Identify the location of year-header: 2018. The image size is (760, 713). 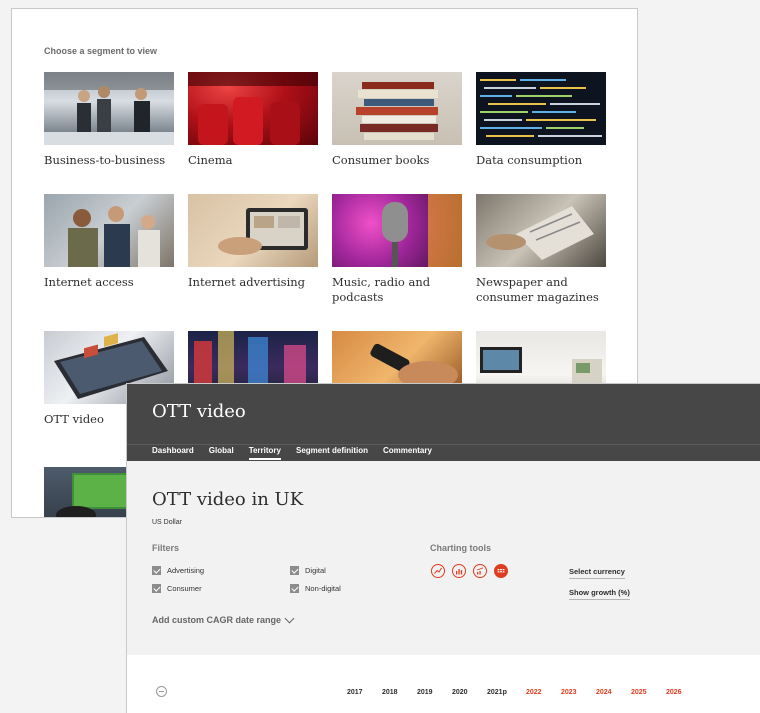
(390, 692).